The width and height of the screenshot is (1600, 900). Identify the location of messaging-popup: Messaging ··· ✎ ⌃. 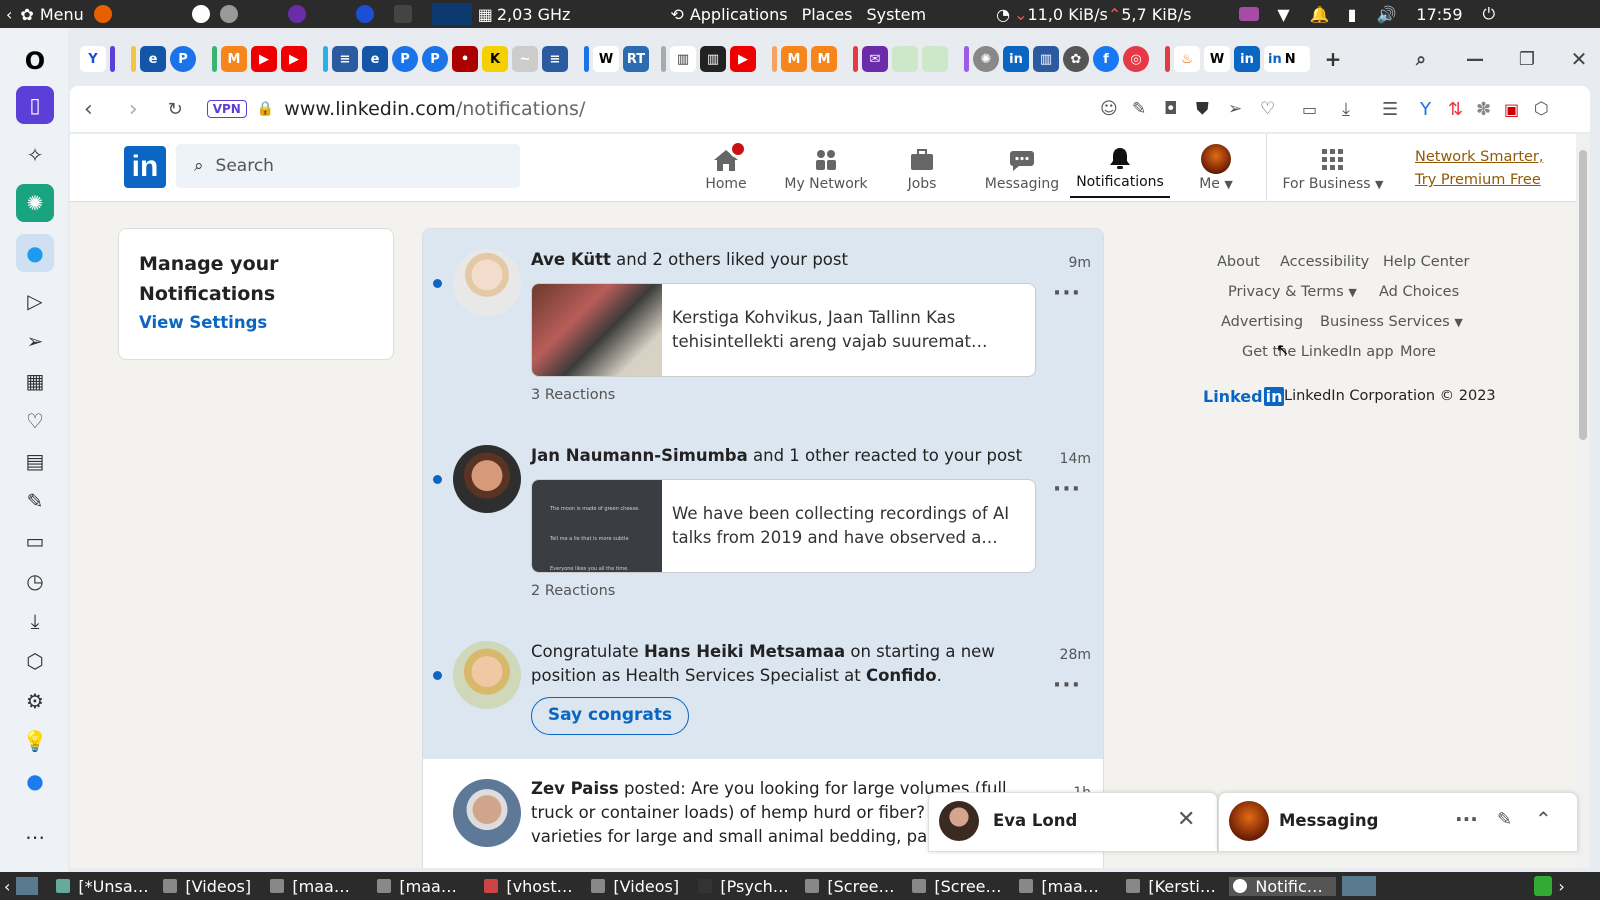
(1398, 822).